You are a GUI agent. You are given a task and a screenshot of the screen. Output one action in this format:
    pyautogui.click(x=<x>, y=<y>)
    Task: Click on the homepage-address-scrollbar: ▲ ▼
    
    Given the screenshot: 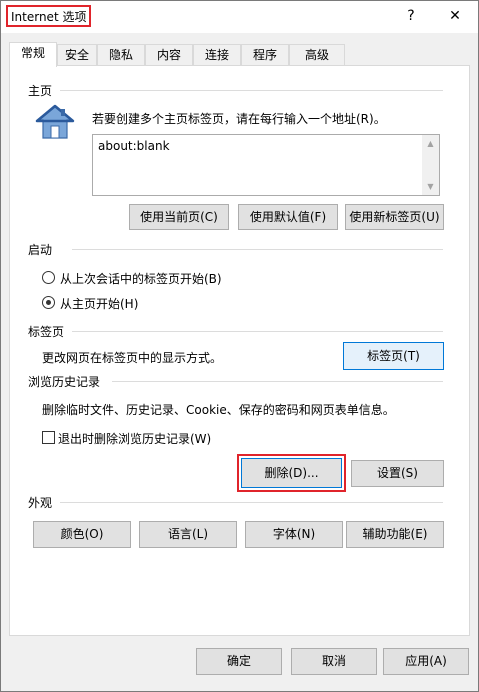 What is the action you would take?
    pyautogui.click(x=430, y=165)
    